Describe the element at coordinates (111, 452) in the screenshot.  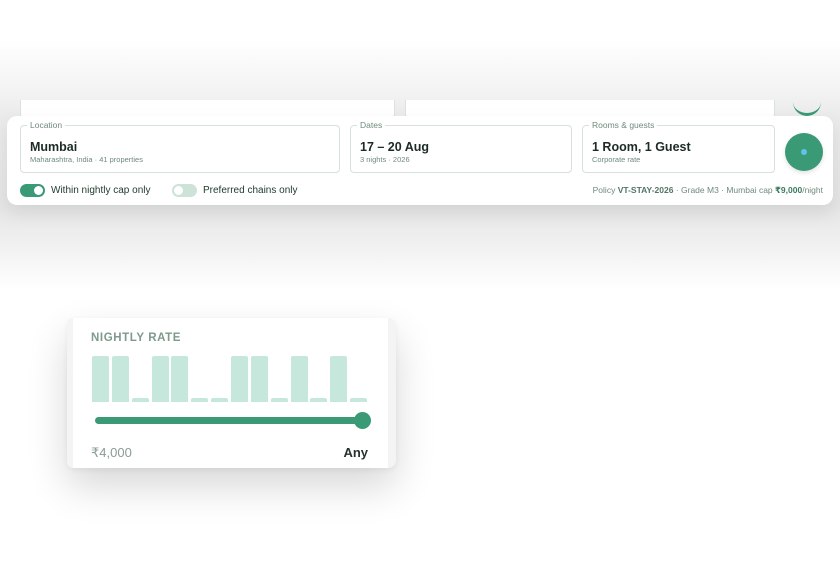
I see `rate-min-label: ₹4,000` at that location.